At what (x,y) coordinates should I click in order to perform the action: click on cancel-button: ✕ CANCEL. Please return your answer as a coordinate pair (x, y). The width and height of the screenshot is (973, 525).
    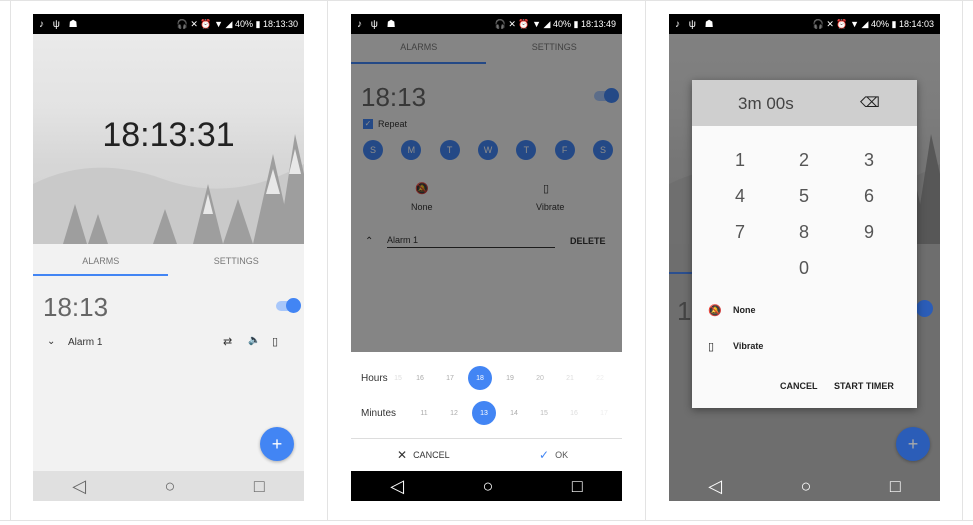
    Looking at the image, I should click on (423, 455).